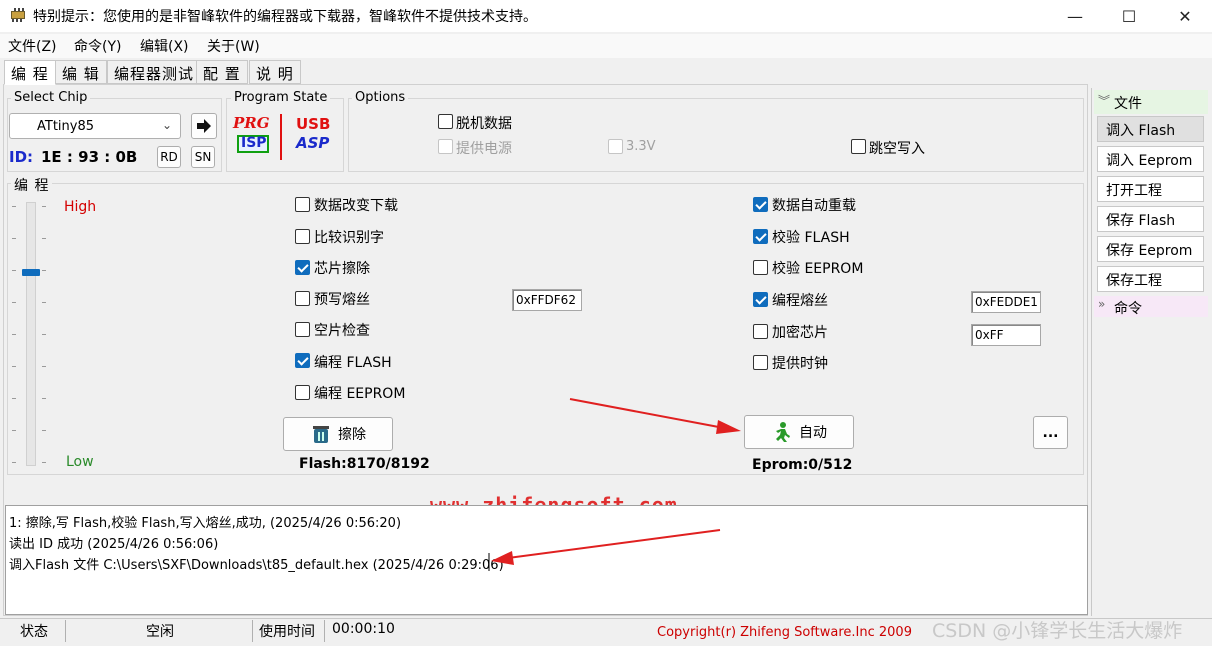  I want to click on serial-number-button: SN, so click(203, 157).